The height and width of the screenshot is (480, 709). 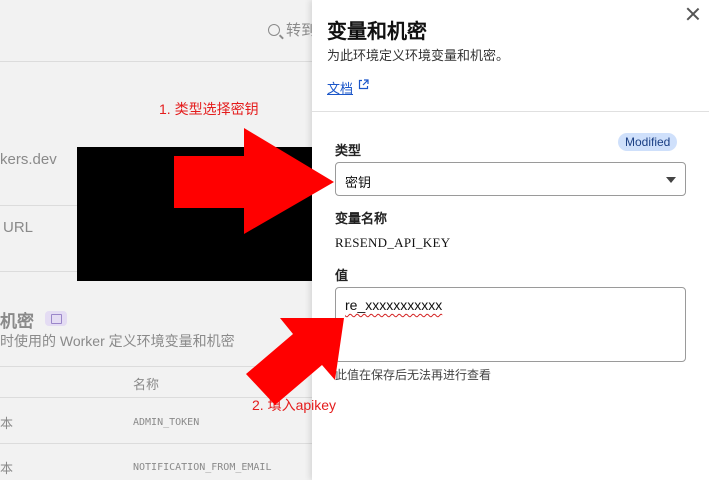 What do you see at coordinates (259, 266) in the screenshot?
I see `annotation-arrows` at bounding box center [259, 266].